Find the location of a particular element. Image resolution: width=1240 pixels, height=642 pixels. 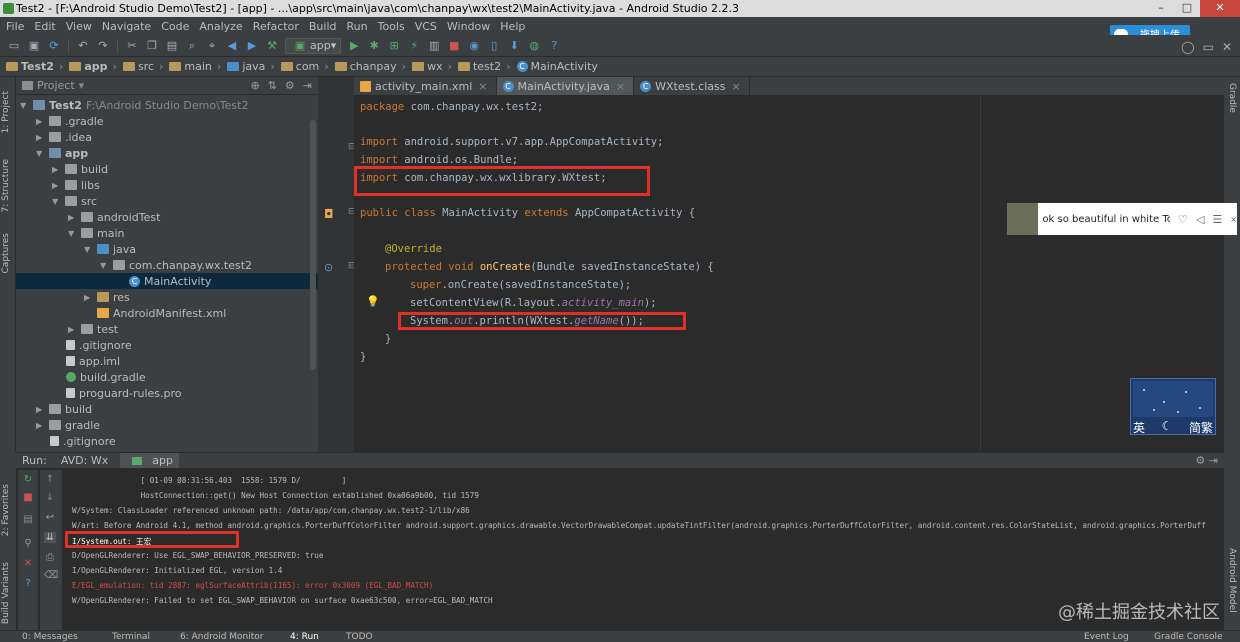

menu-build: Build is located at coordinates (323, 26).